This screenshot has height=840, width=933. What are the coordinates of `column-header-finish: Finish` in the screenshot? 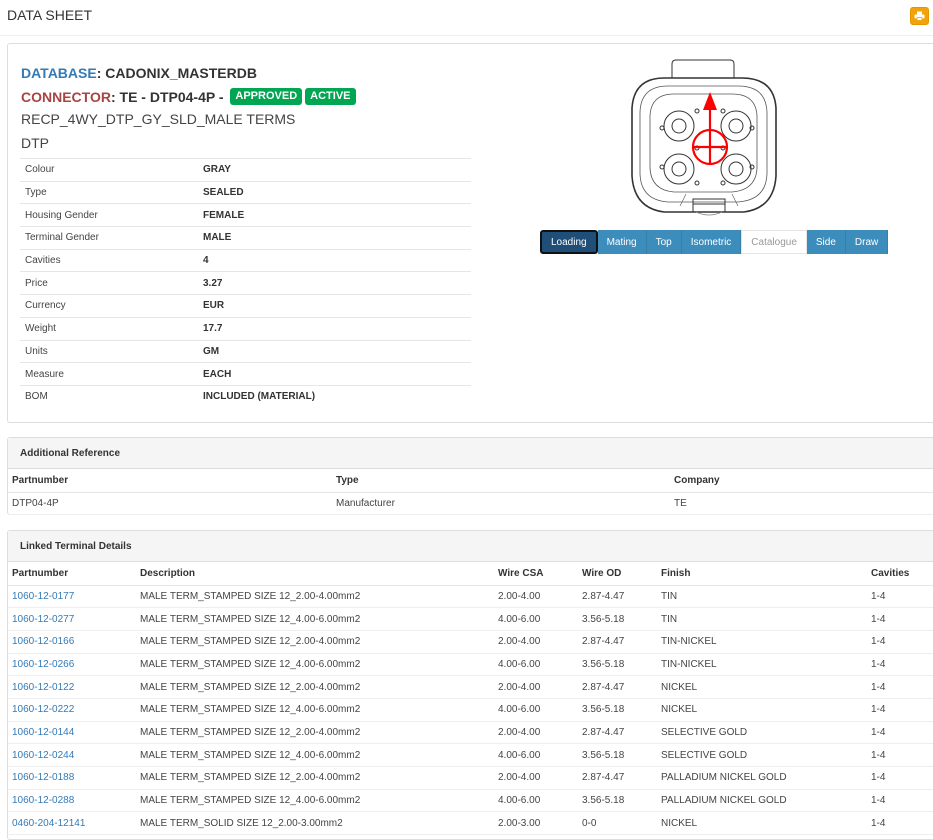 It's located at (762, 574).